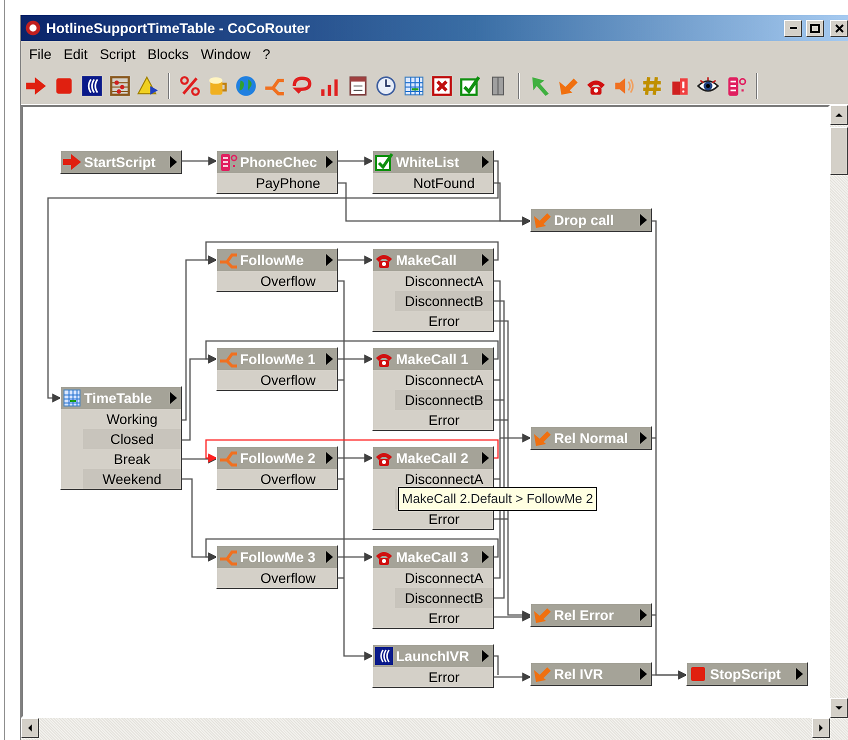 This screenshot has width=848, height=740. Describe the element at coordinates (272, 260) in the screenshot. I see `block-title: FollowMe` at that location.